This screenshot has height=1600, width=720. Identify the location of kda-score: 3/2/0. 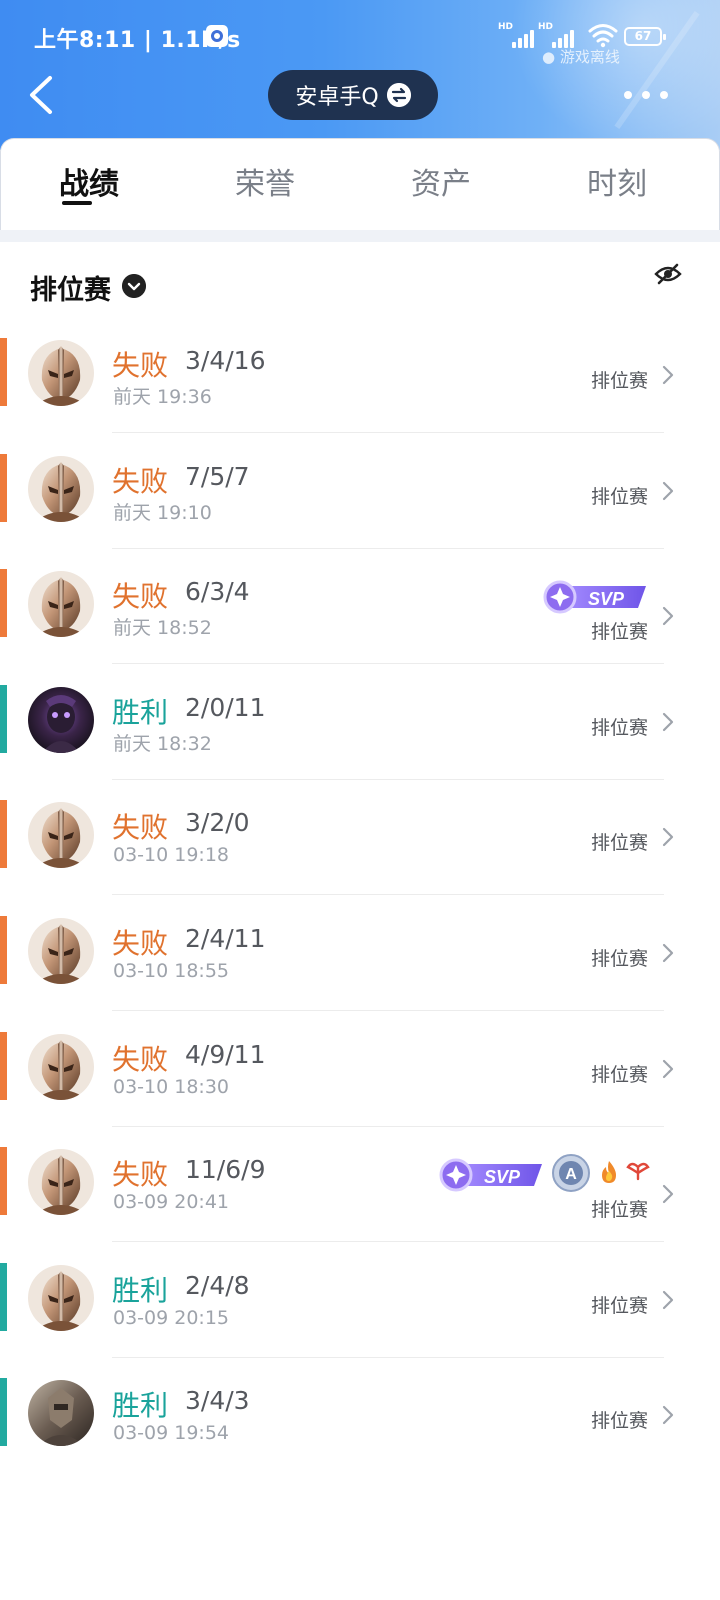
(217, 822).